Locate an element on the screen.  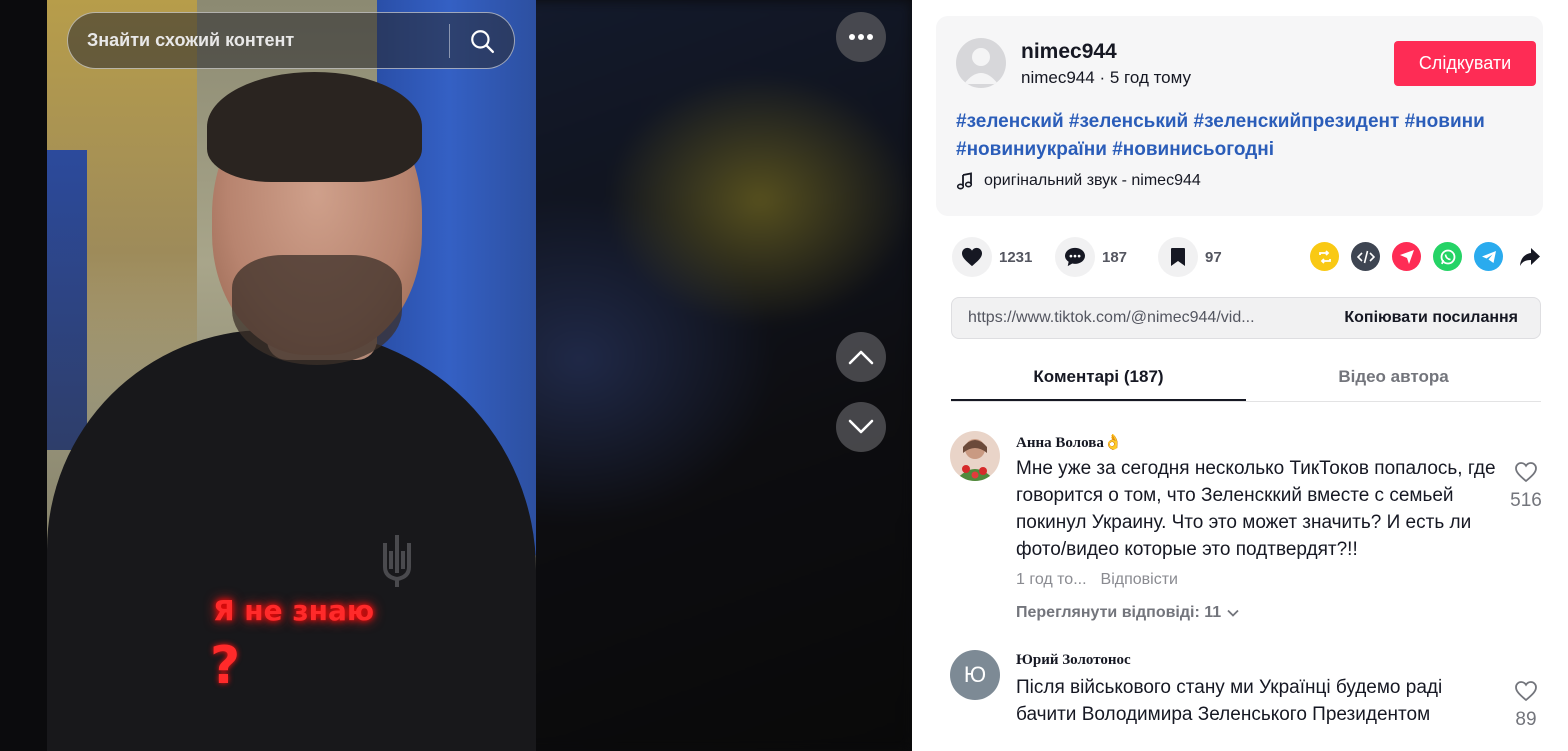
author-meta: nimec944 · 5 год тому is located at coordinates (1106, 78).